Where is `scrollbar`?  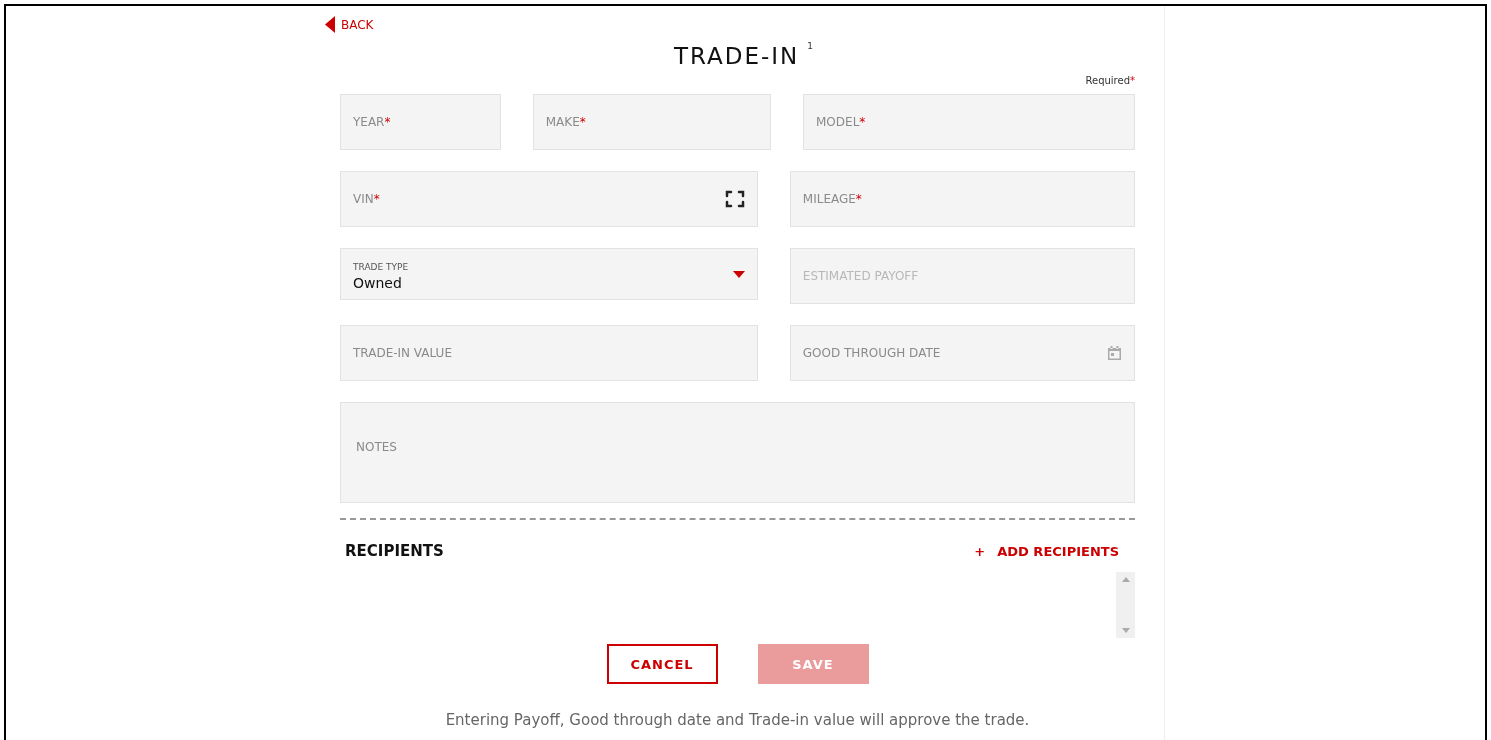 scrollbar is located at coordinates (1125, 605).